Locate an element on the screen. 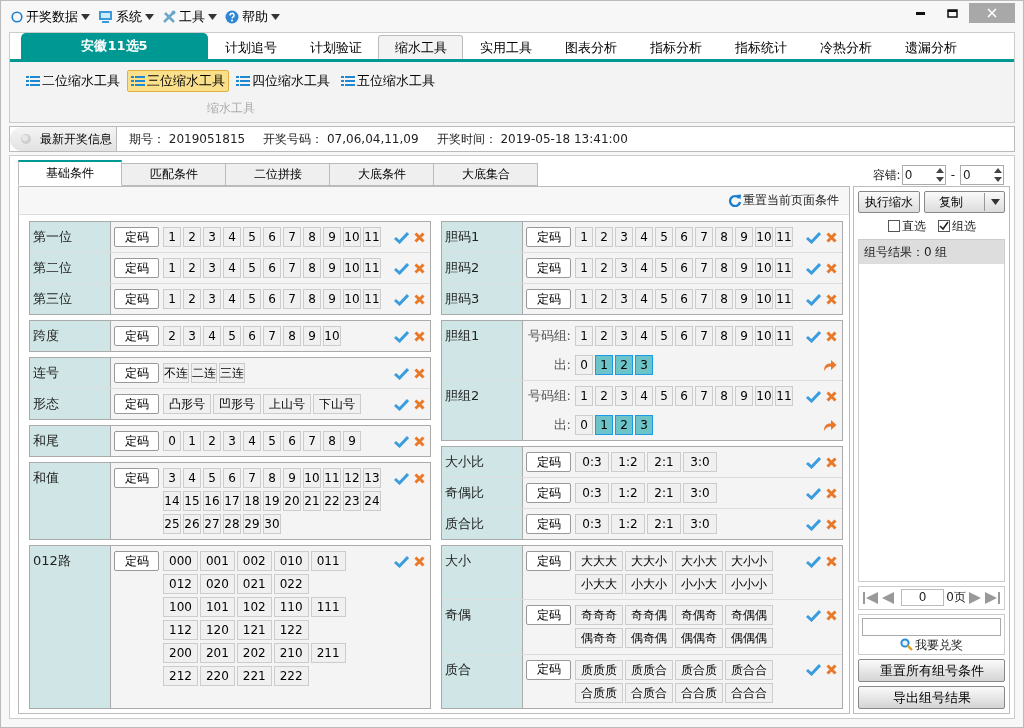 This screenshot has height=728, width=1024. option-toggle: 012 is located at coordinates (180, 584).